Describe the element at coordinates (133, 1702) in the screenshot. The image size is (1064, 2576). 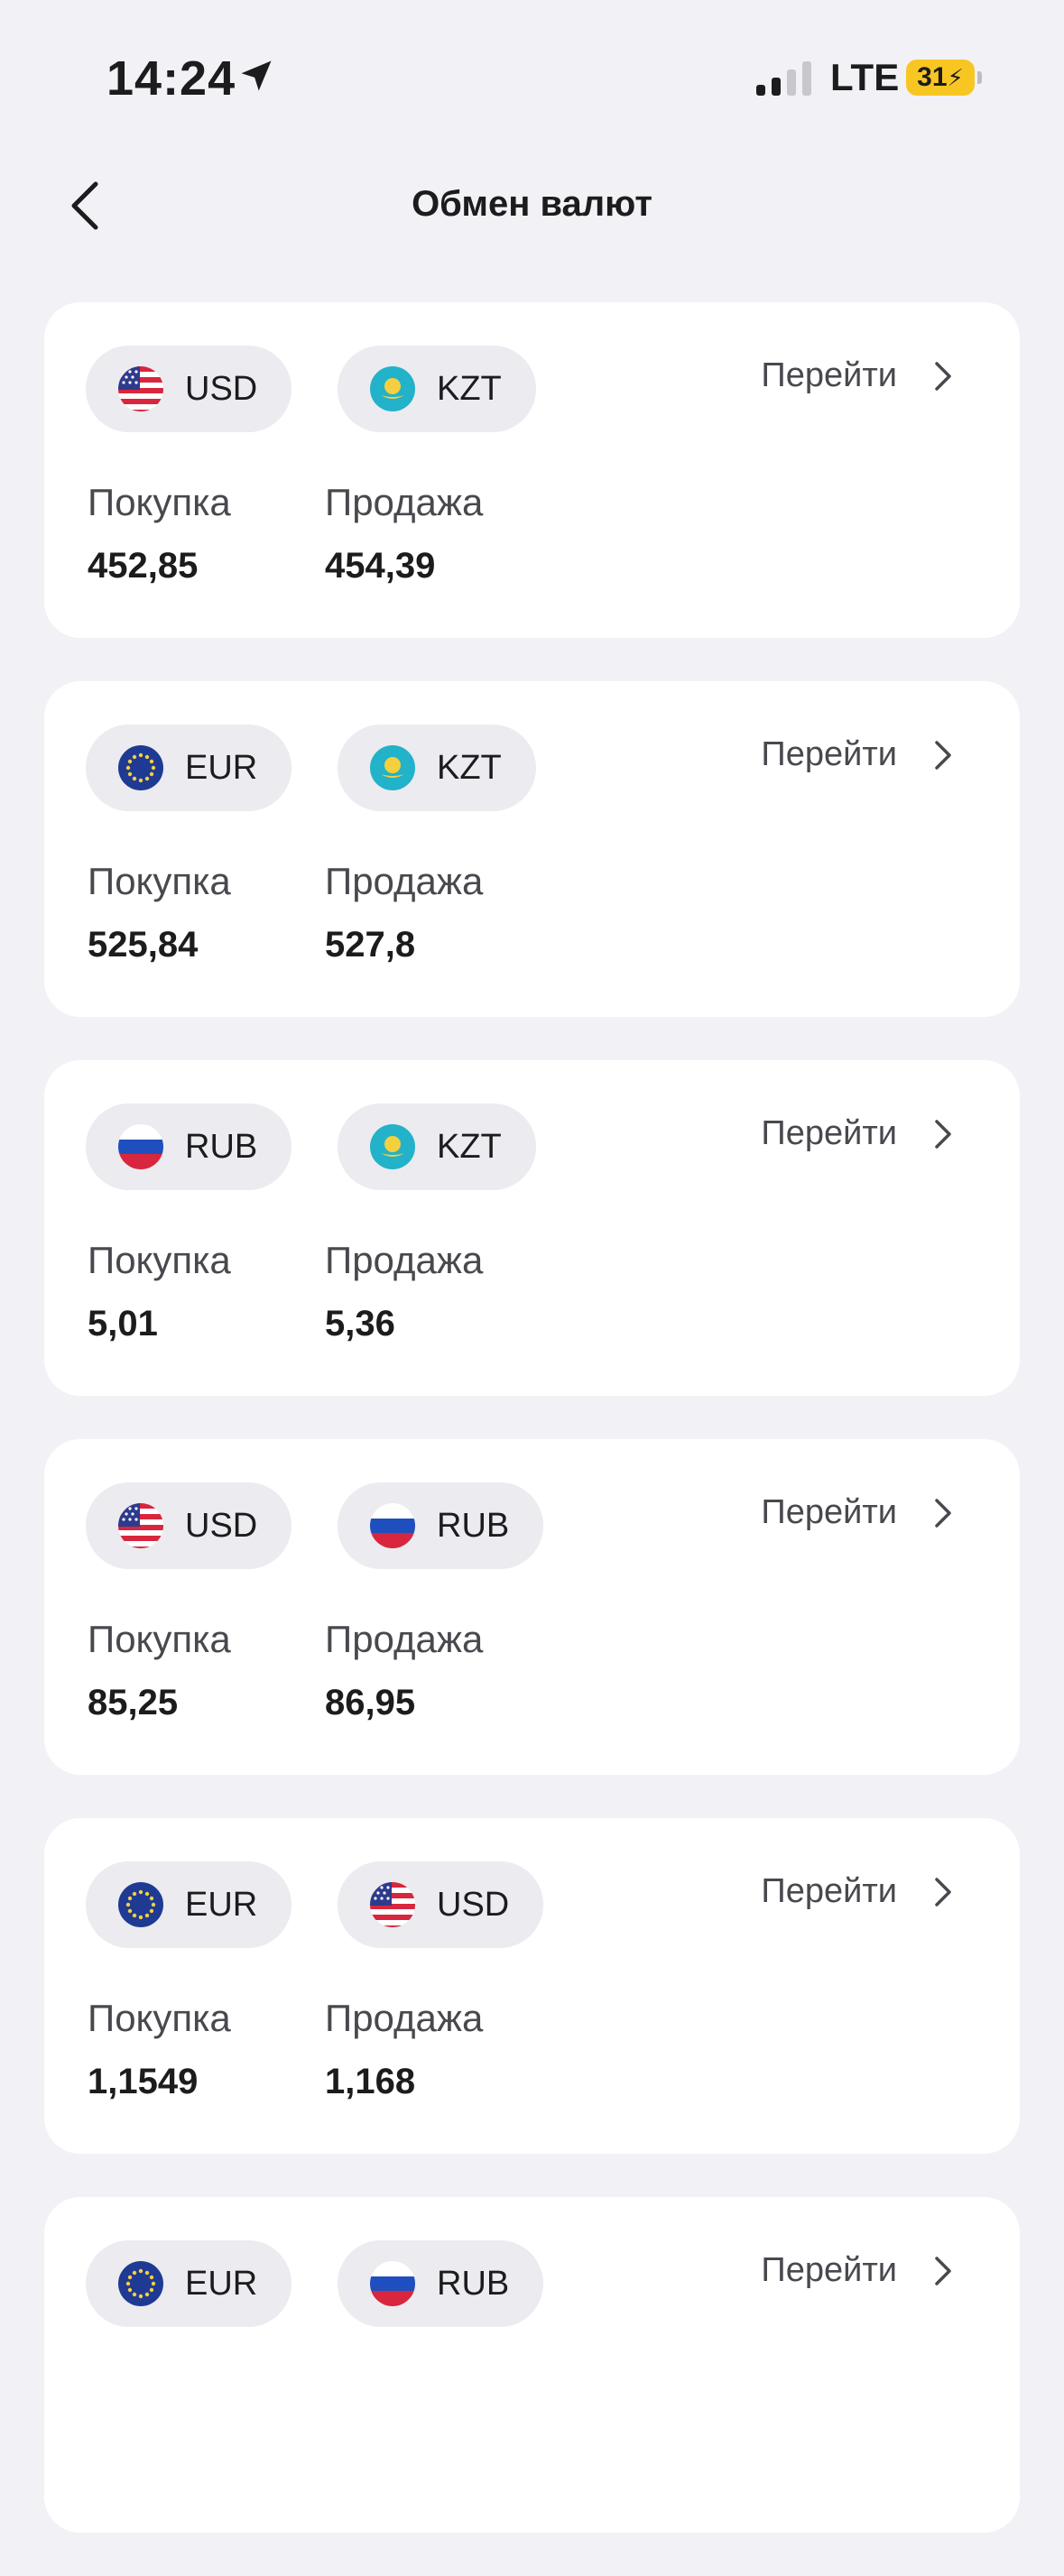
I see `buy-value: 85,25` at that location.